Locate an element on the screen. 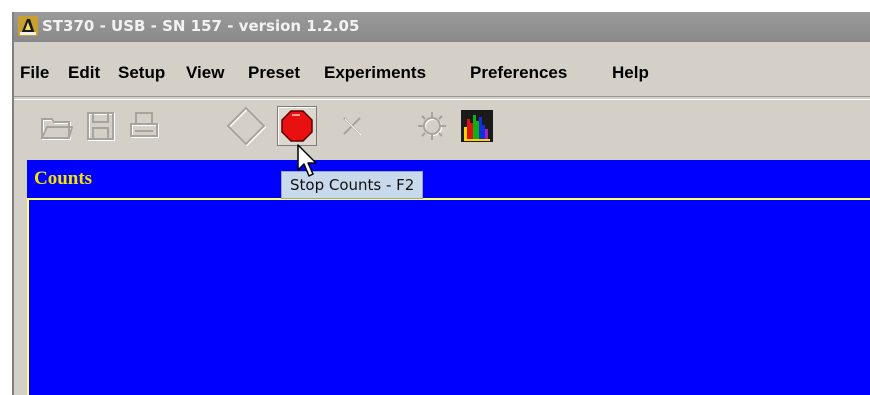  menu-preset: Preset is located at coordinates (274, 73).